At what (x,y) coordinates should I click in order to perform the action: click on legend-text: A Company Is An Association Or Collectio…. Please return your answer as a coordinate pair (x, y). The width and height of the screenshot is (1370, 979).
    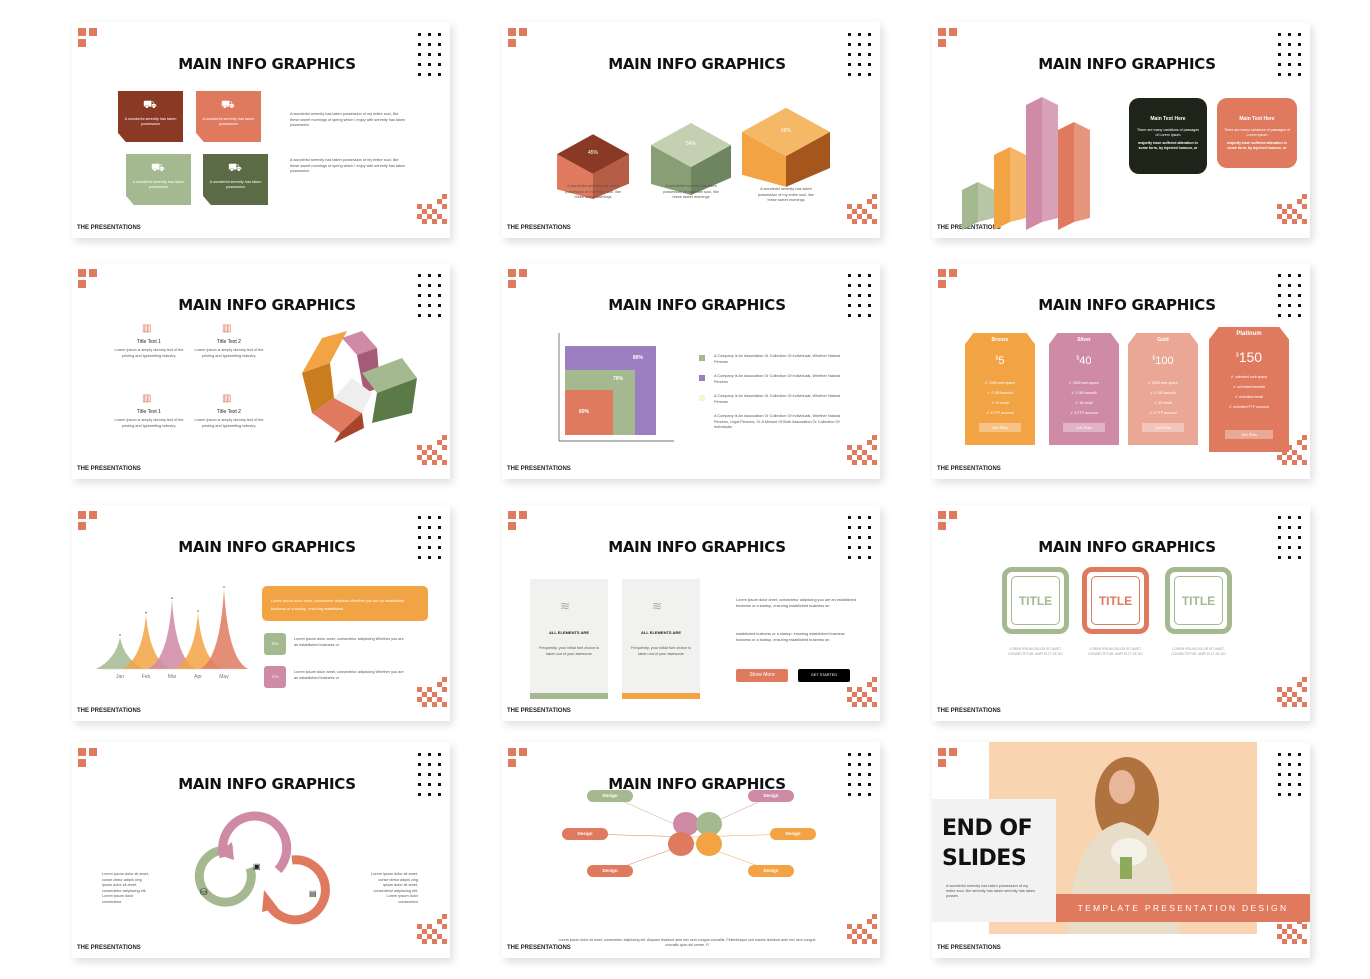
    Looking at the image, I should click on (777, 399).